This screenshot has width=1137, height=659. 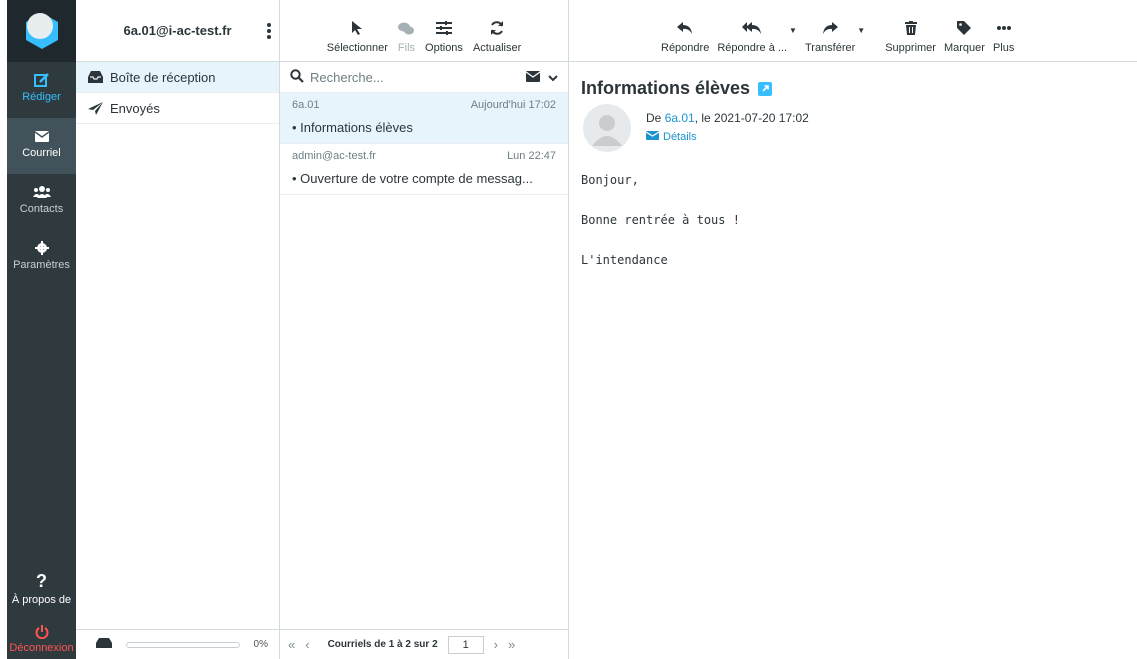 What do you see at coordinates (183, 644) in the screenshot?
I see `quota-progress` at bounding box center [183, 644].